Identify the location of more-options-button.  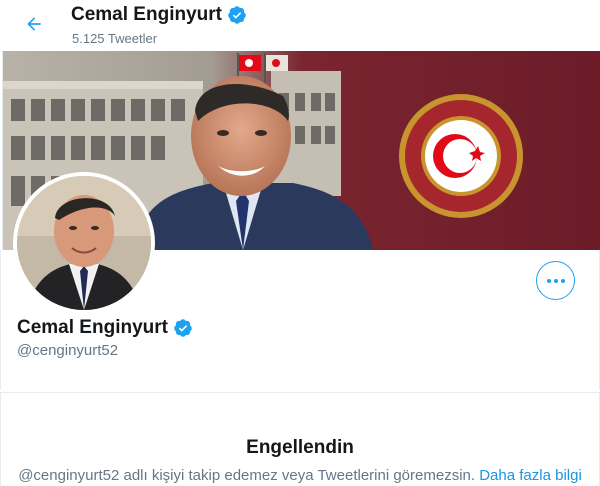
(555, 280).